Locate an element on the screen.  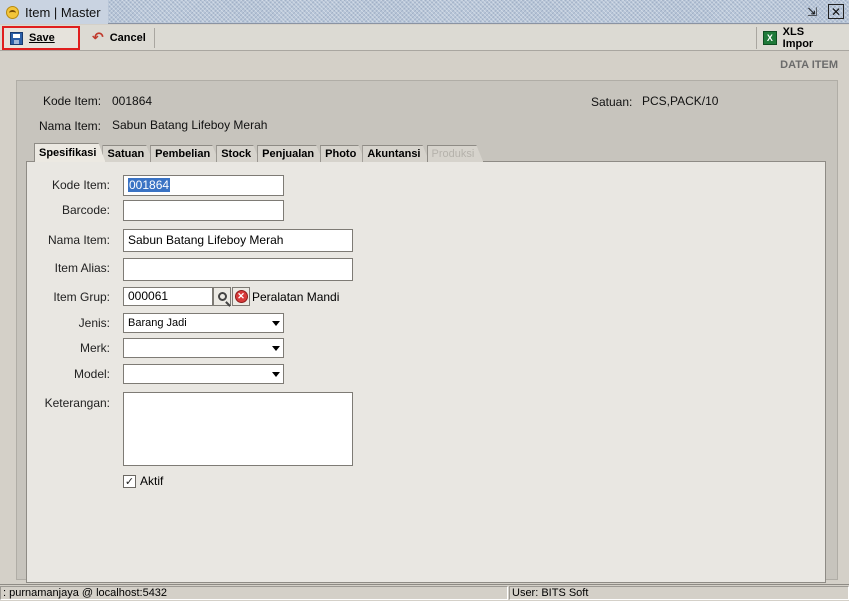
app-icon is located at coordinates (12, 12).